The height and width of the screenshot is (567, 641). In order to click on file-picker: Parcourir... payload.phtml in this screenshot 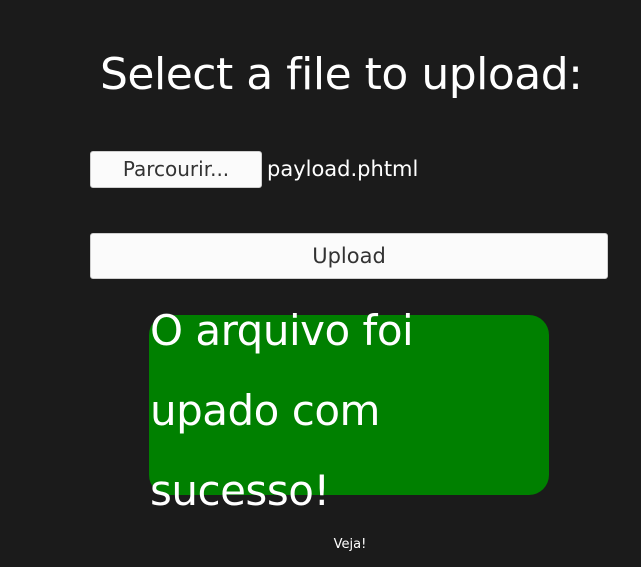, I will do `click(254, 169)`.